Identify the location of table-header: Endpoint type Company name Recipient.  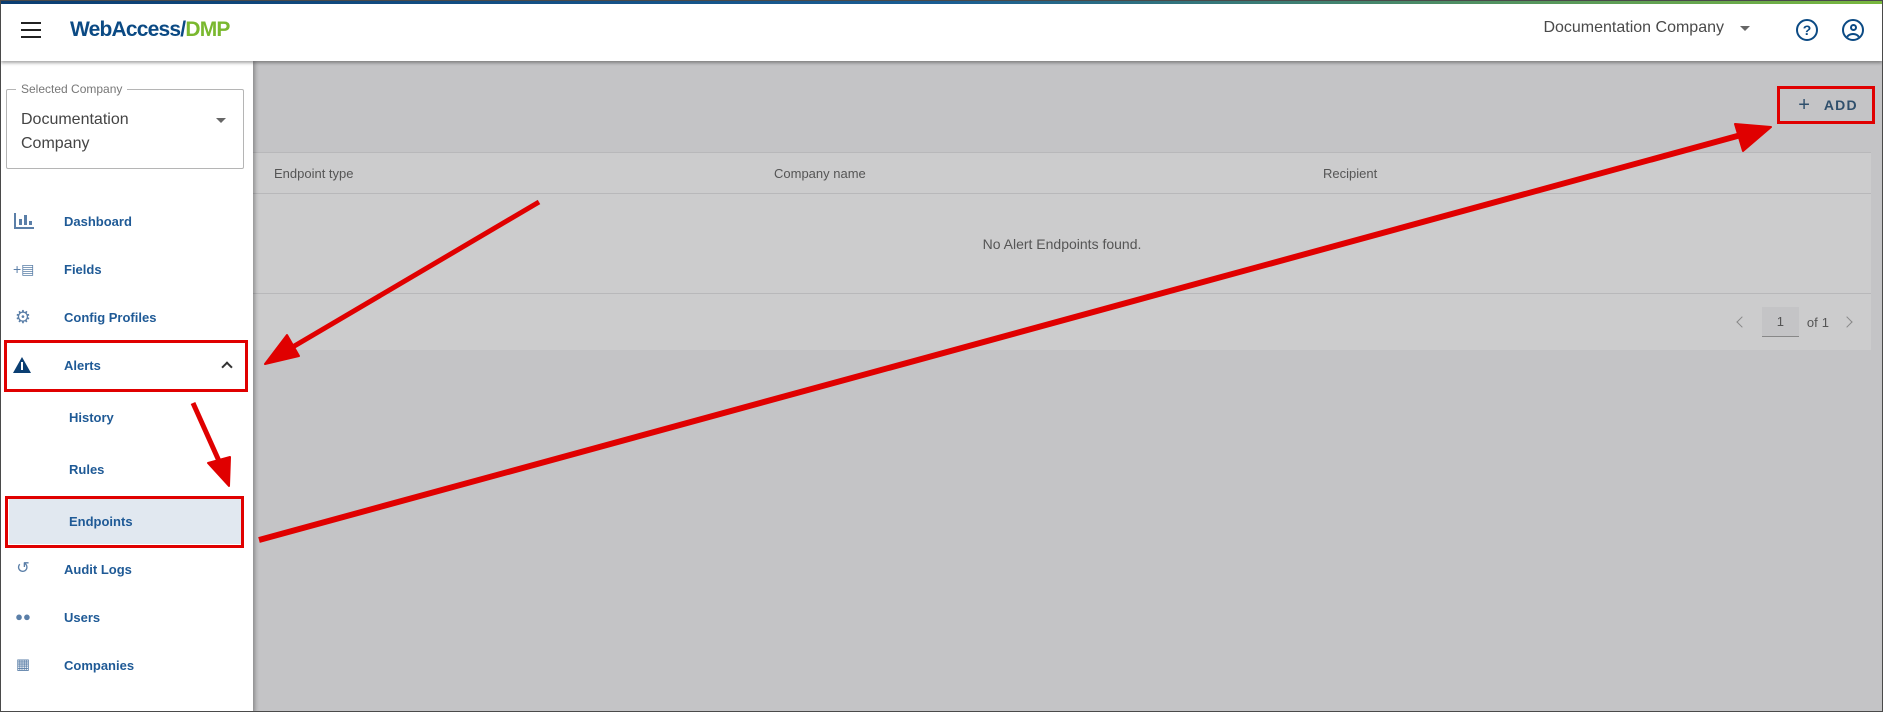
(1062, 173).